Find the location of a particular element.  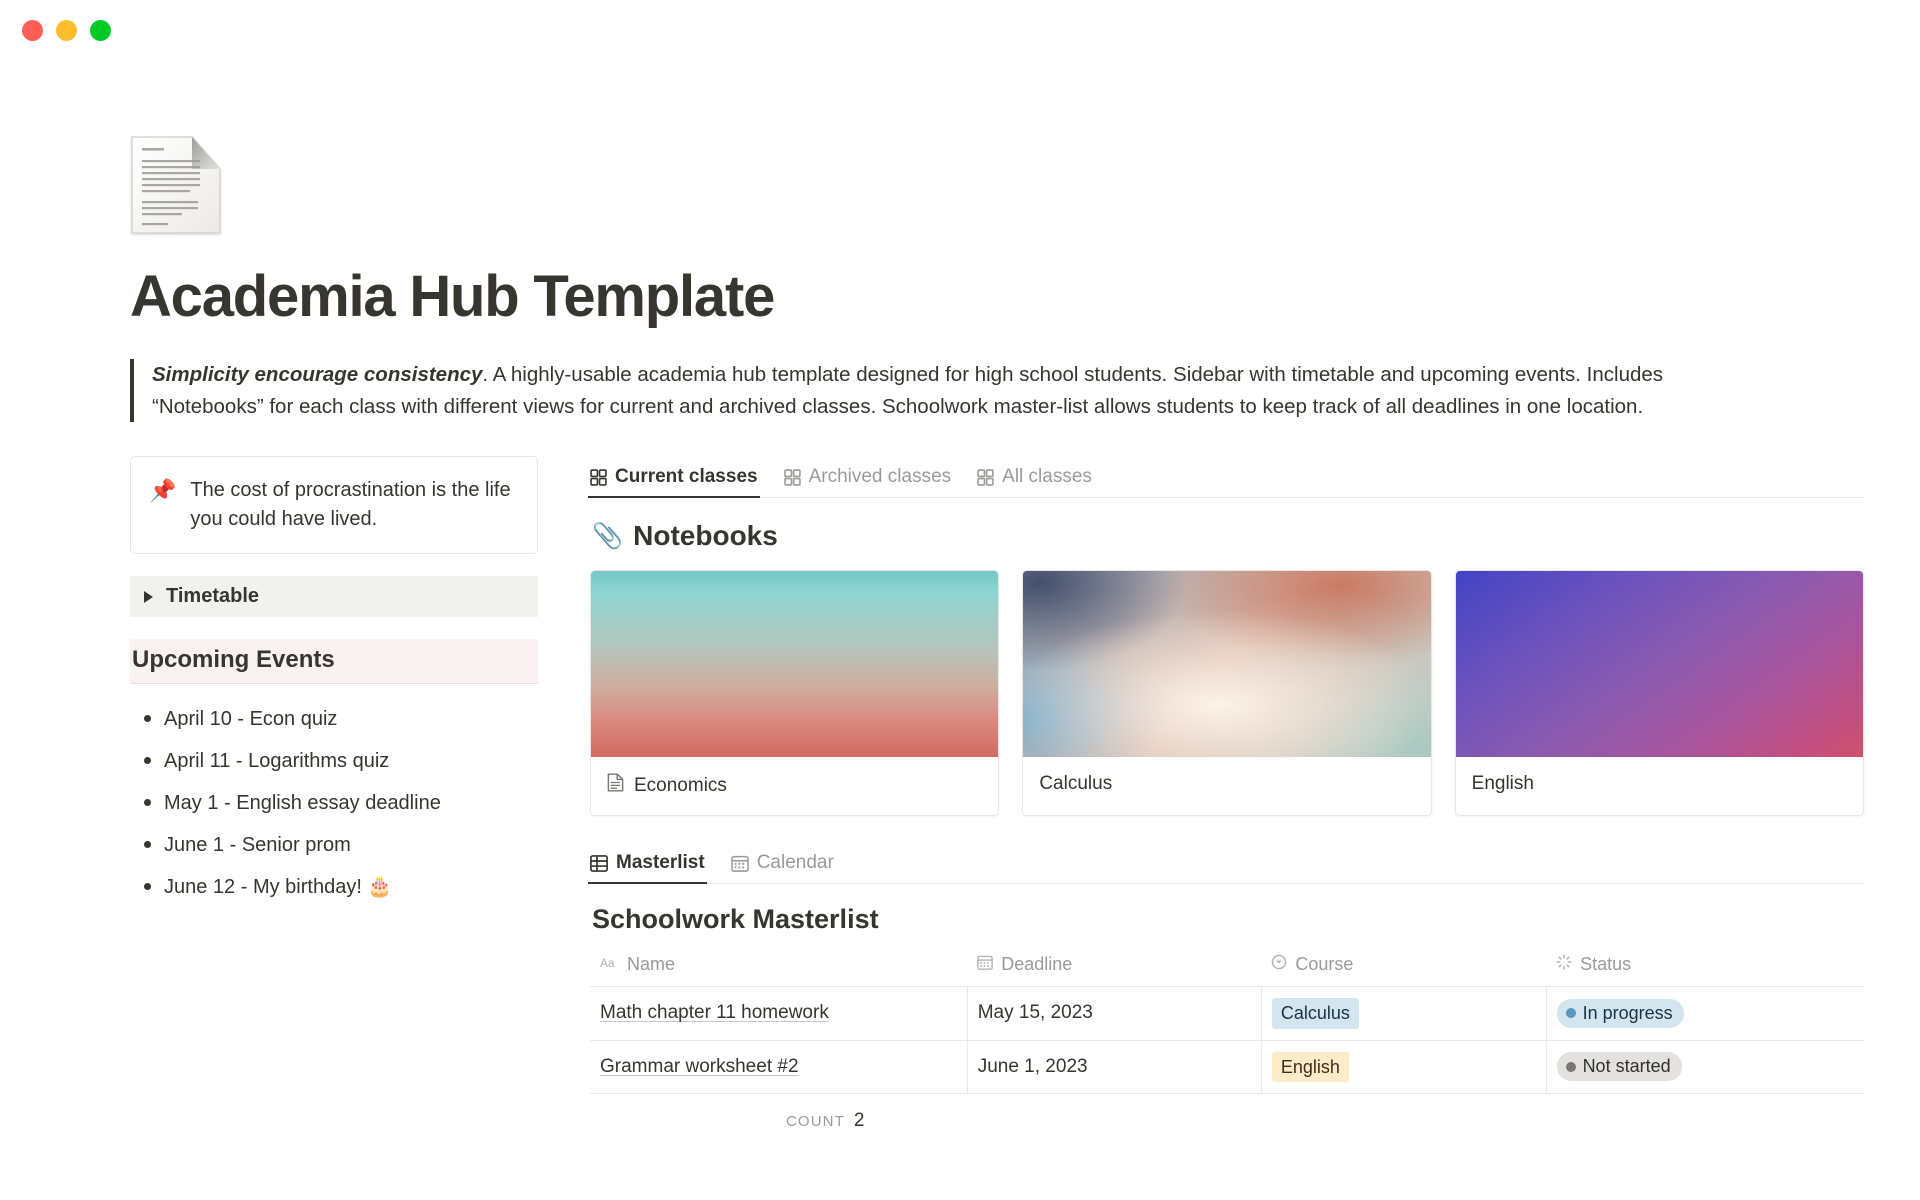

window-titlebar is located at coordinates (960, 30).